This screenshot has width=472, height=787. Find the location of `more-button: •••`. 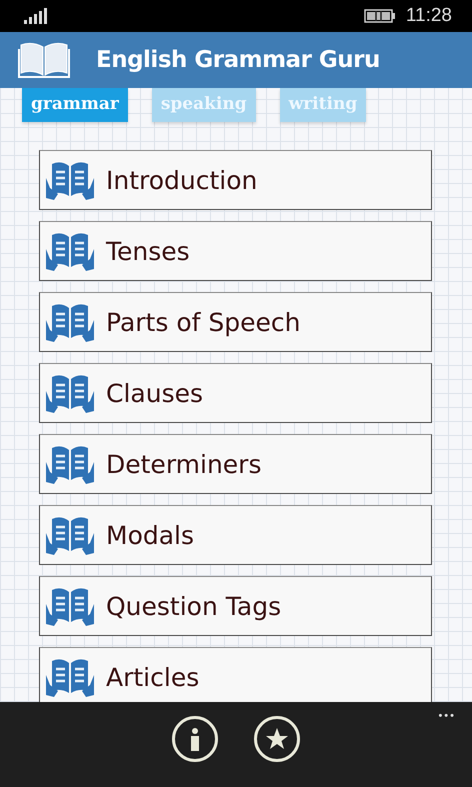

more-button: ••• is located at coordinates (447, 716).